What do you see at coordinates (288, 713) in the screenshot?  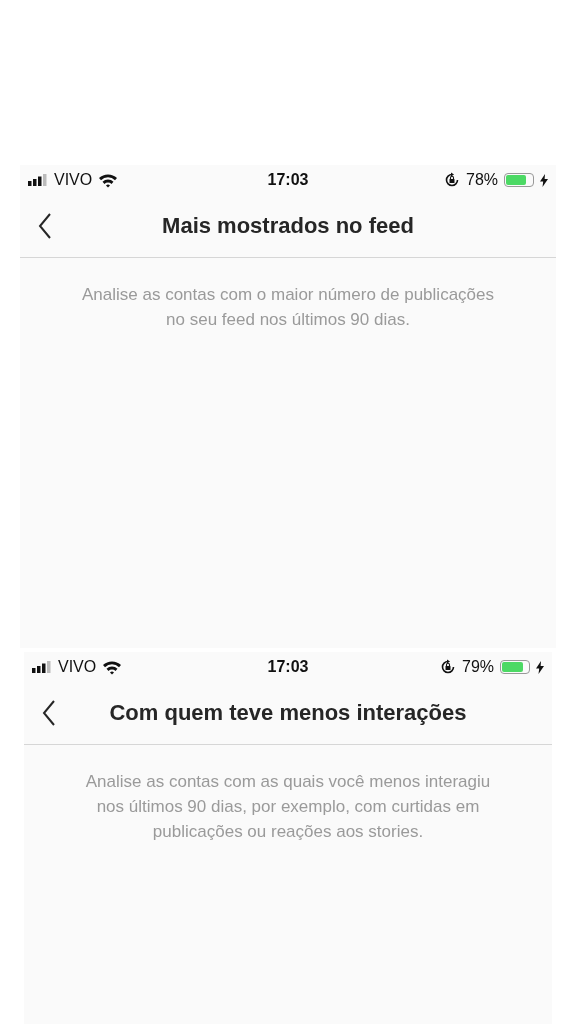 I see `page-title: Com quem teve menos interações` at bounding box center [288, 713].